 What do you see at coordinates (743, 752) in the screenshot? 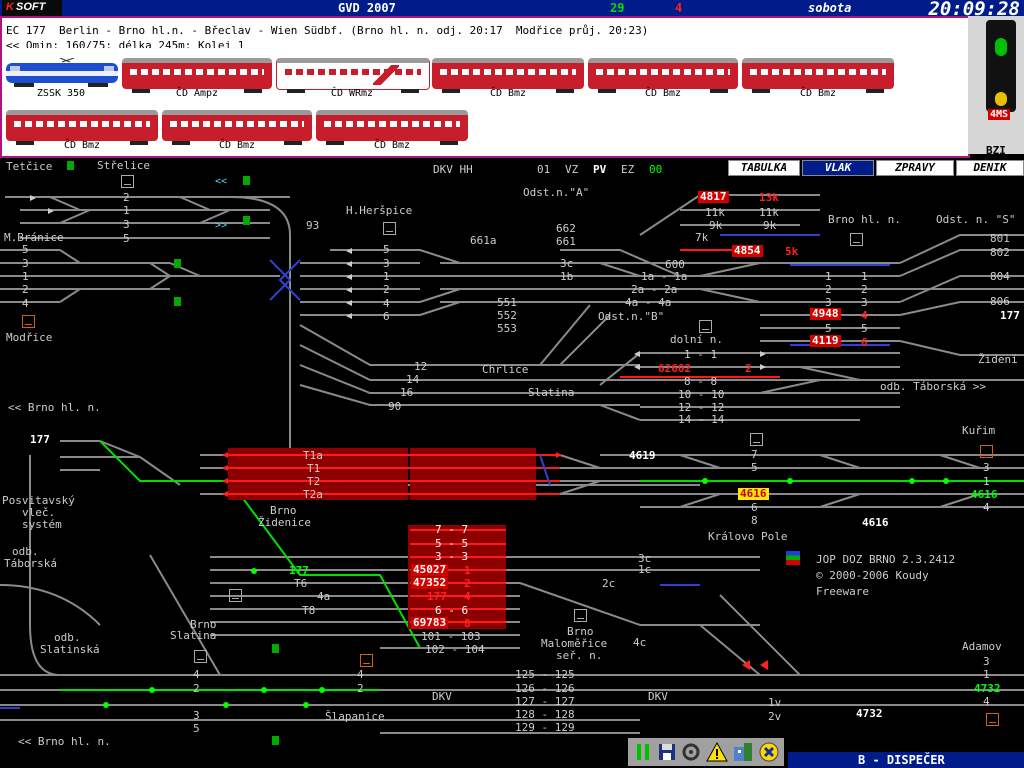
I see `map-icon` at bounding box center [743, 752].